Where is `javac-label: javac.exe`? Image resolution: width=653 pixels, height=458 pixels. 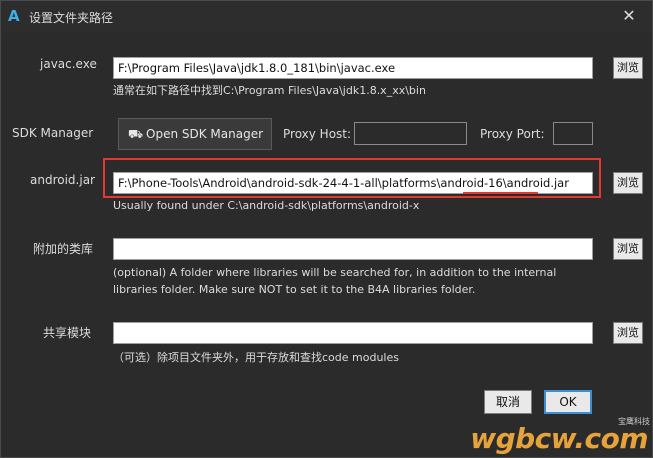
javac-label: javac.exe is located at coordinates (68, 64).